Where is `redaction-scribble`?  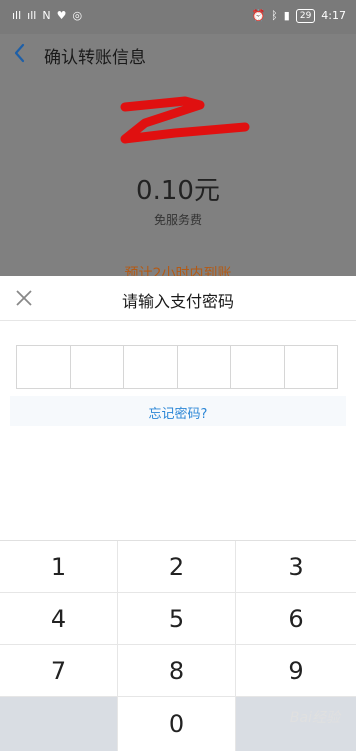
redaction-scribble is located at coordinates (185, 120).